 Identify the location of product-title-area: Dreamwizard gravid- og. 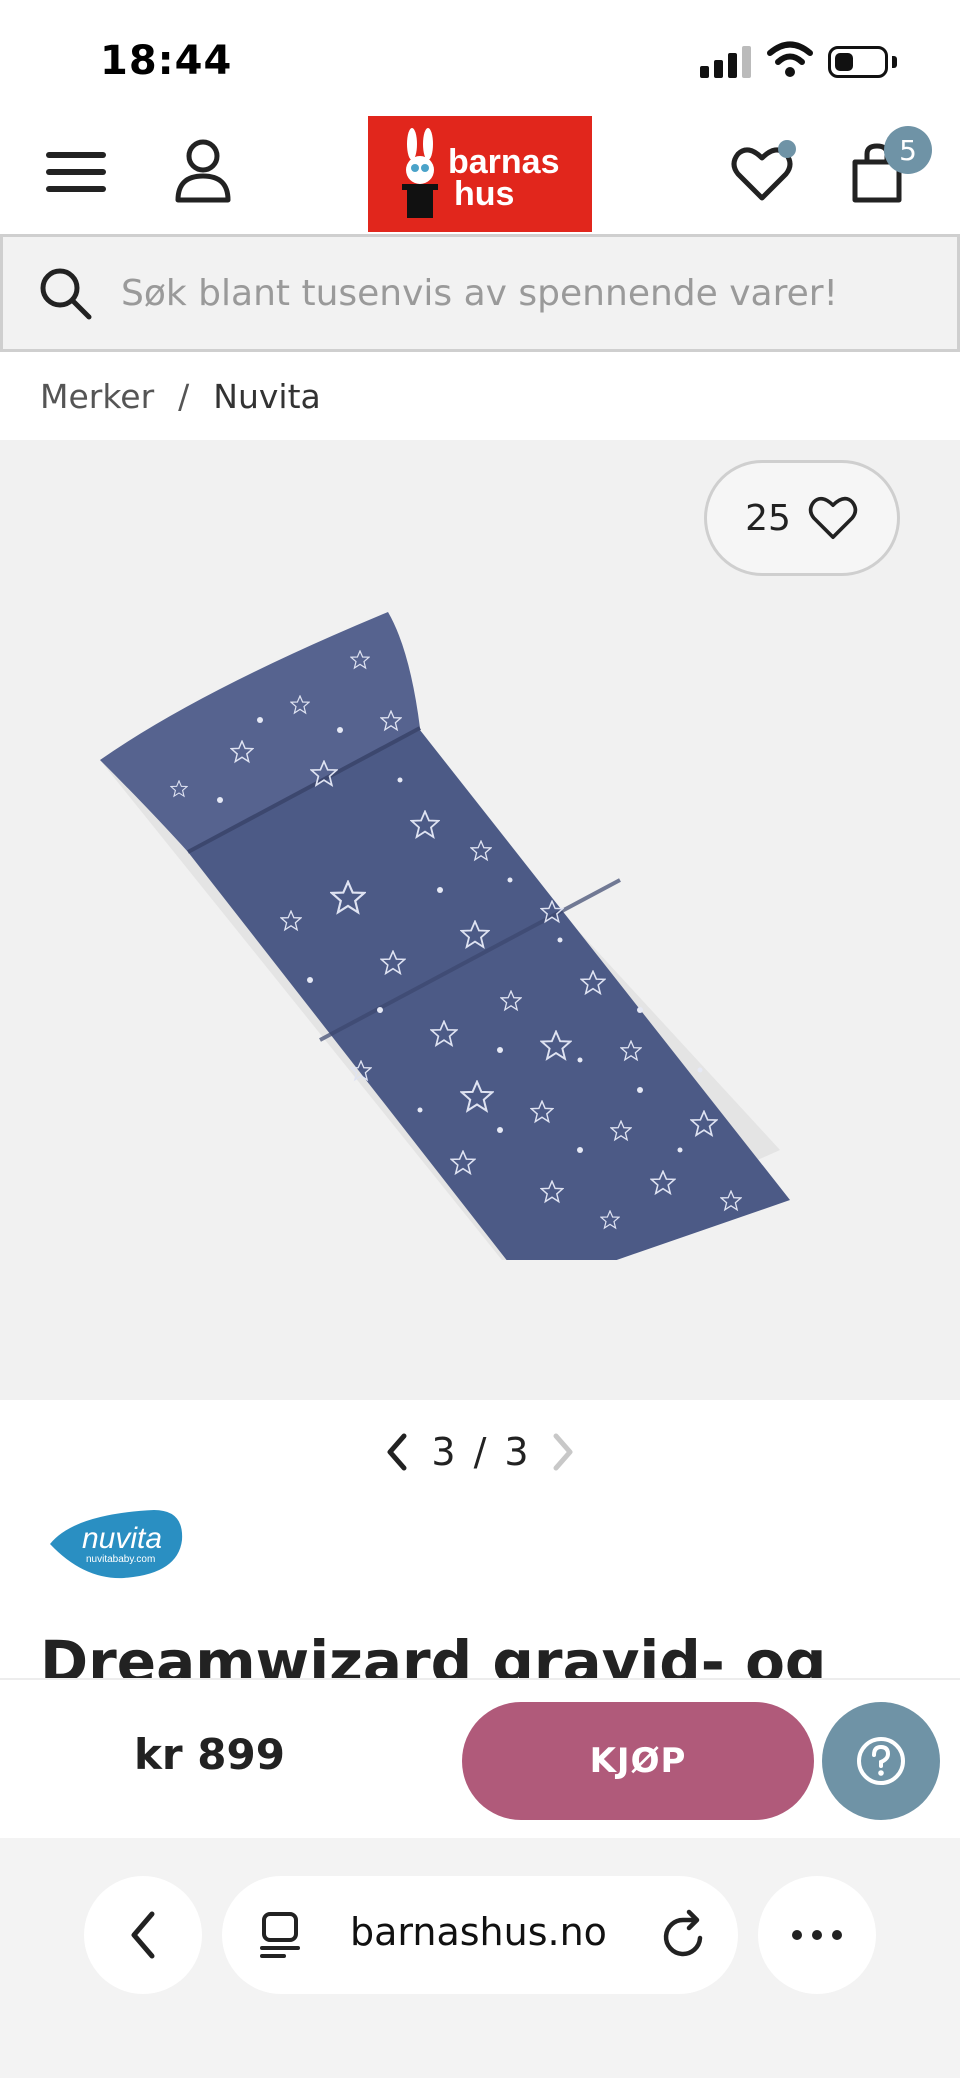
(480, 1639).